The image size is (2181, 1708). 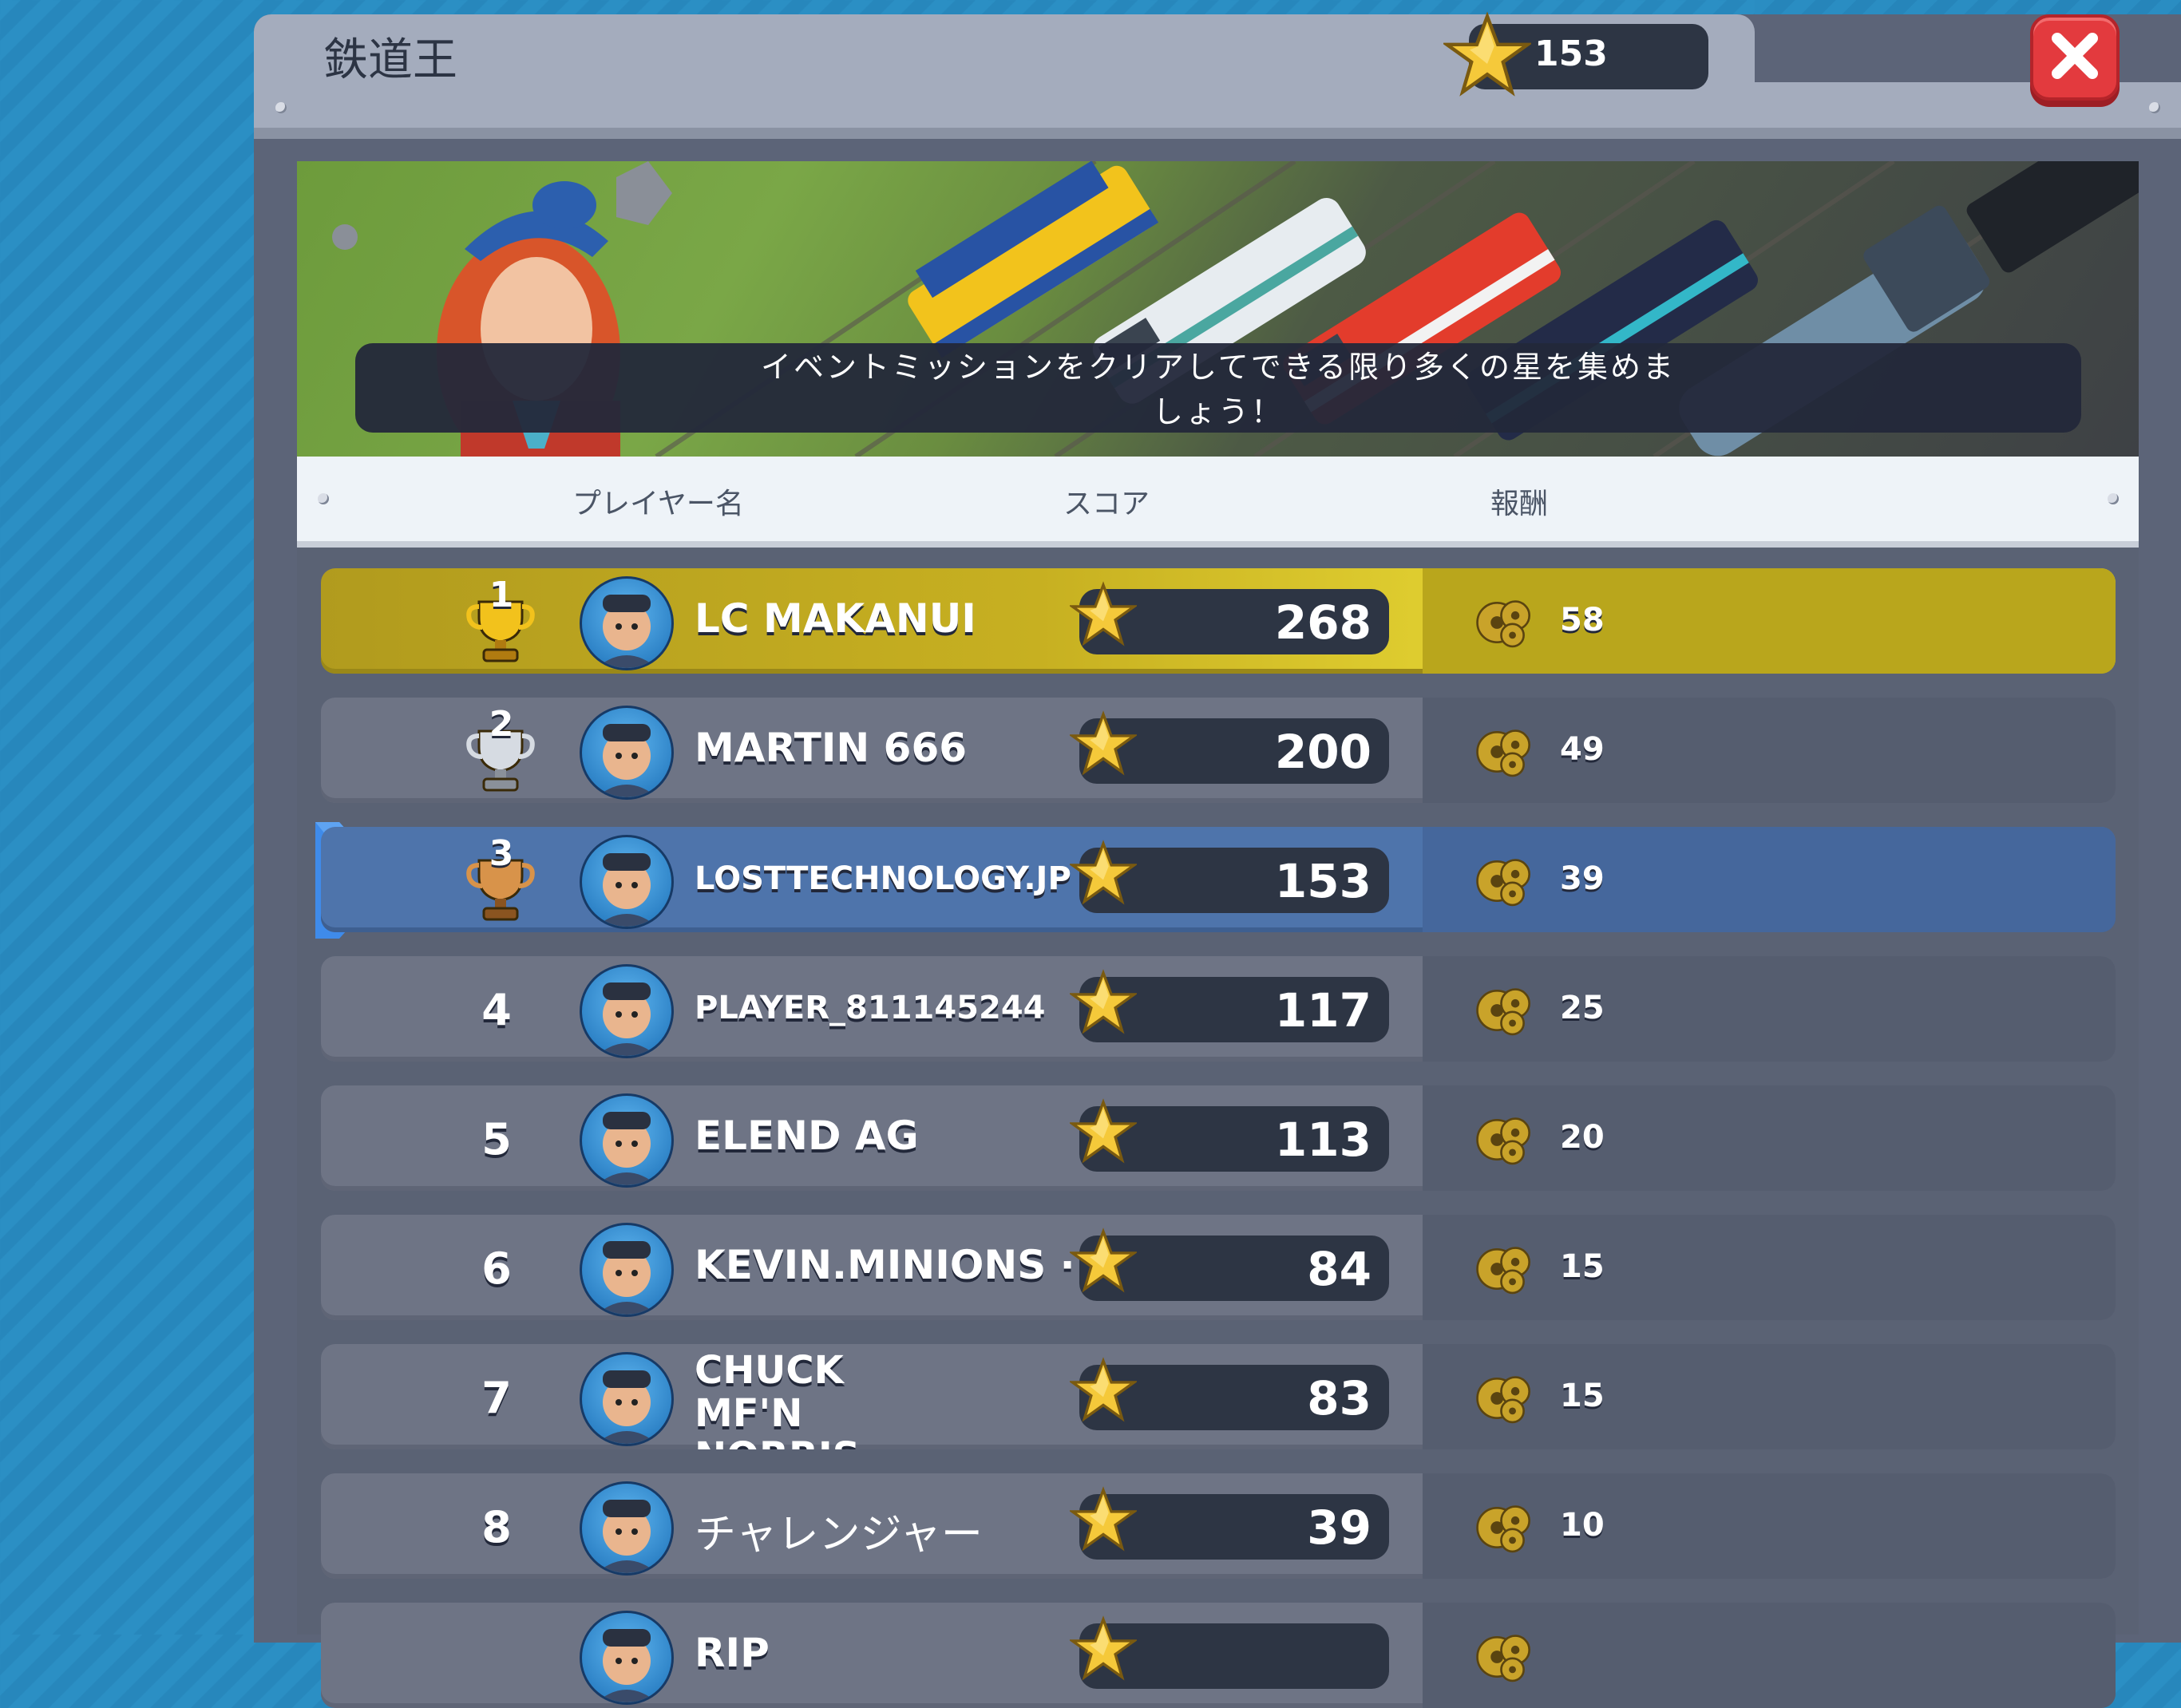 What do you see at coordinates (1339, 1269) in the screenshot?
I see `score-value: 84` at bounding box center [1339, 1269].